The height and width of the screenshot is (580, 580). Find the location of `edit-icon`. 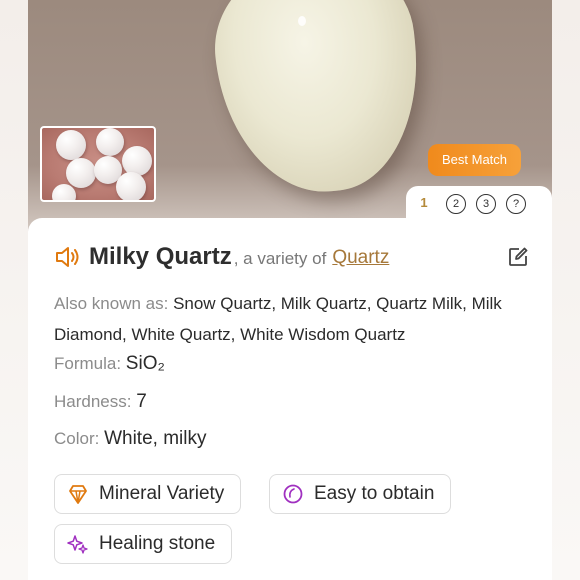

edit-icon is located at coordinates (518, 257).